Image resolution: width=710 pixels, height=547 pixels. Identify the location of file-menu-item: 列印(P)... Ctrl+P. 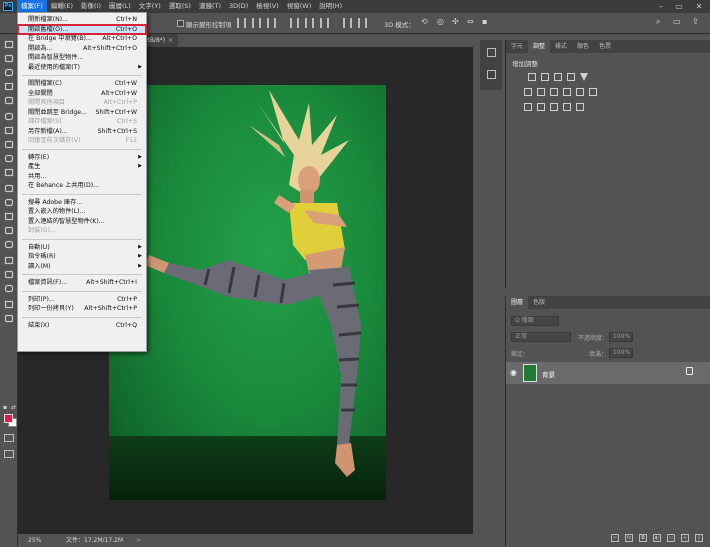
(82, 299).